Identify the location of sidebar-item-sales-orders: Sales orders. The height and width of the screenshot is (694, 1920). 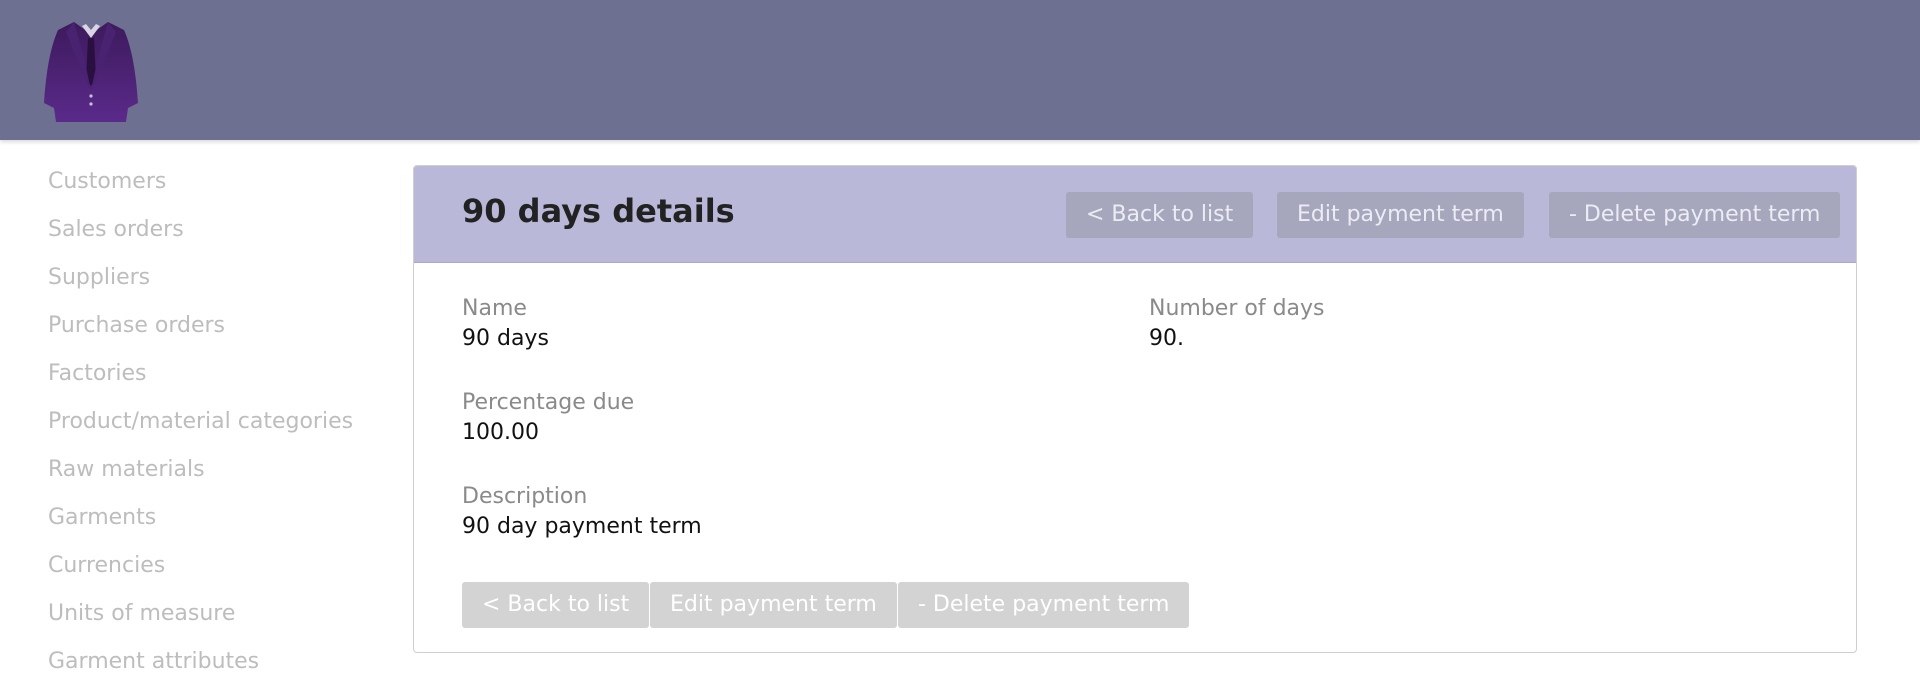
(218, 238).